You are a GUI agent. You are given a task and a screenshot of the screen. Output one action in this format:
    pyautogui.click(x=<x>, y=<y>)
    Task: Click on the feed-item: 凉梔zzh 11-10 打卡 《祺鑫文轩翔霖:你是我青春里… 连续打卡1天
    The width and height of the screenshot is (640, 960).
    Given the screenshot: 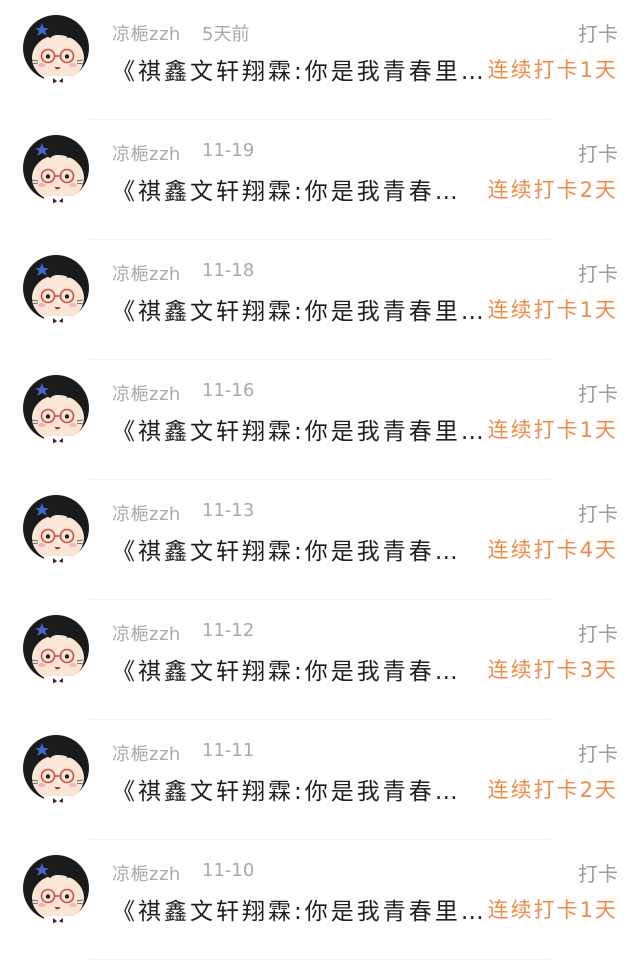 What is the action you would take?
    pyautogui.click(x=320, y=900)
    